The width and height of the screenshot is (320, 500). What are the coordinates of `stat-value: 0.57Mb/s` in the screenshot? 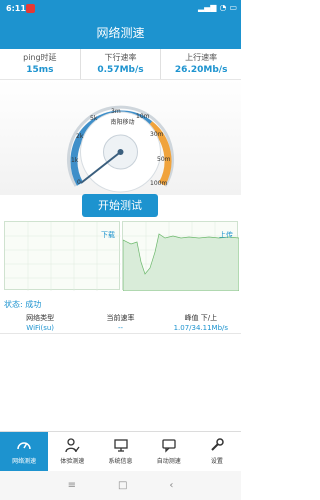 It's located at (120, 70).